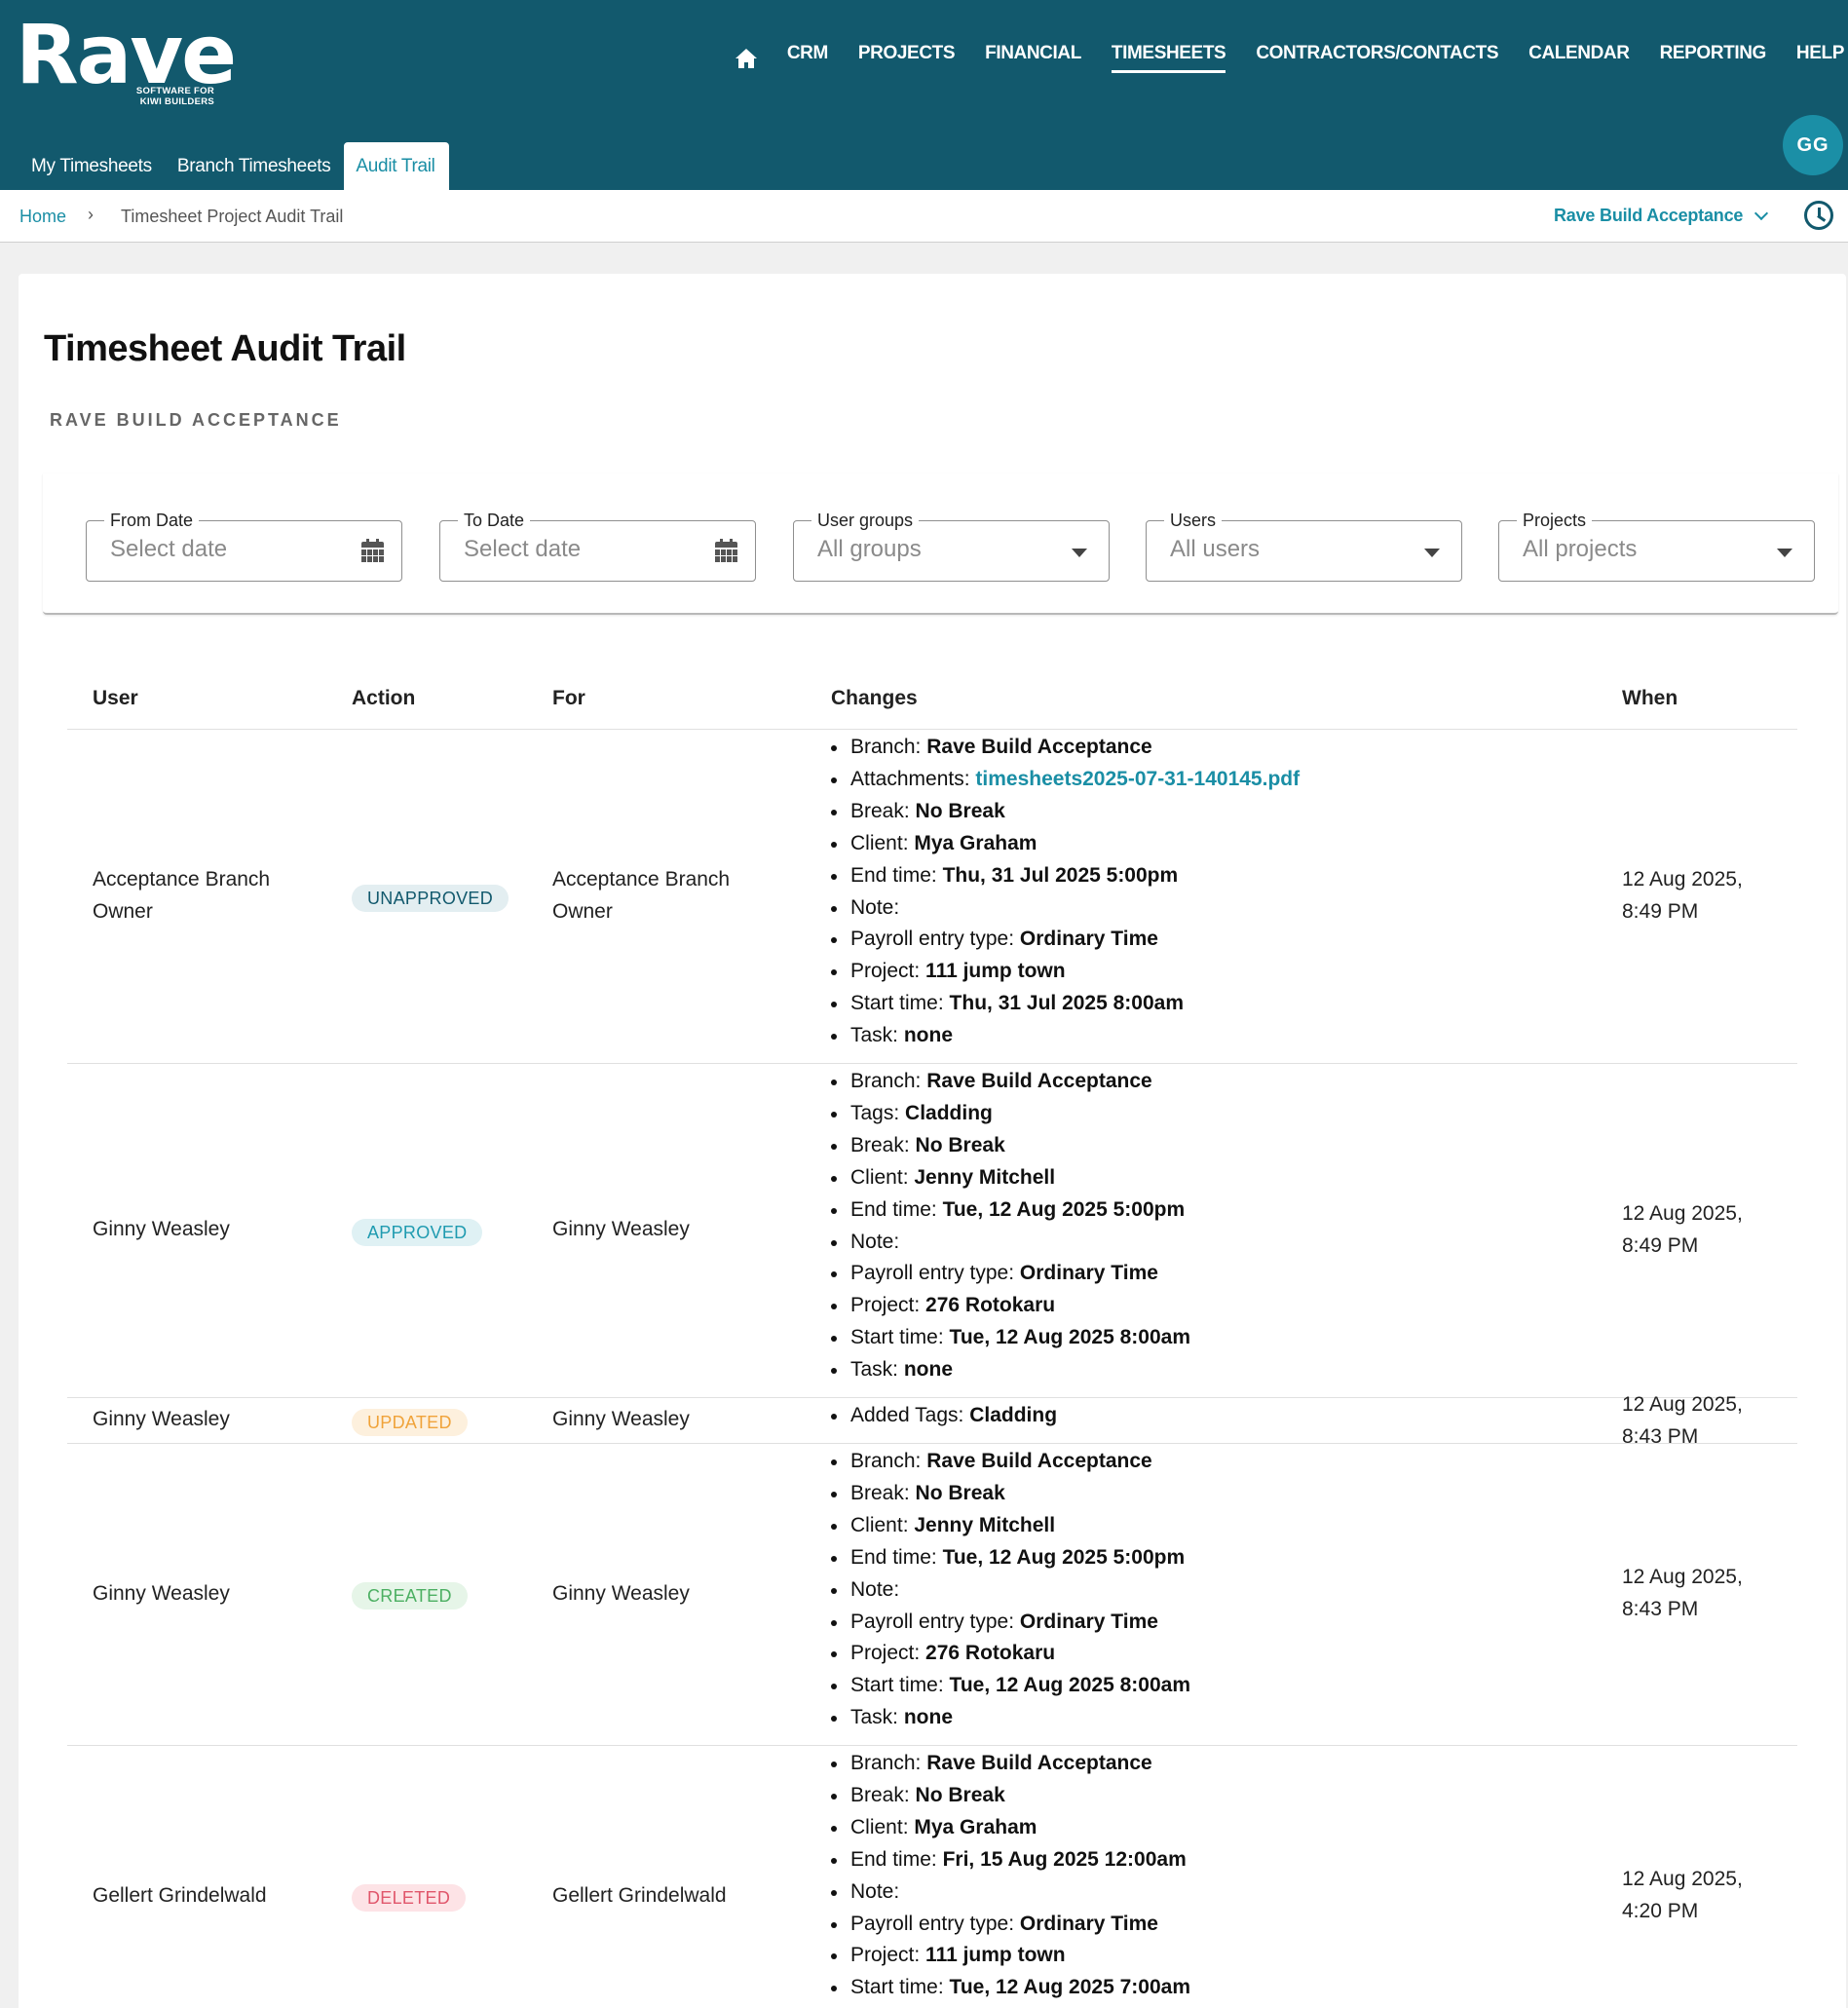 The height and width of the screenshot is (2008, 1848). I want to click on change-value: Rave Build Acceptance, so click(1039, 747).